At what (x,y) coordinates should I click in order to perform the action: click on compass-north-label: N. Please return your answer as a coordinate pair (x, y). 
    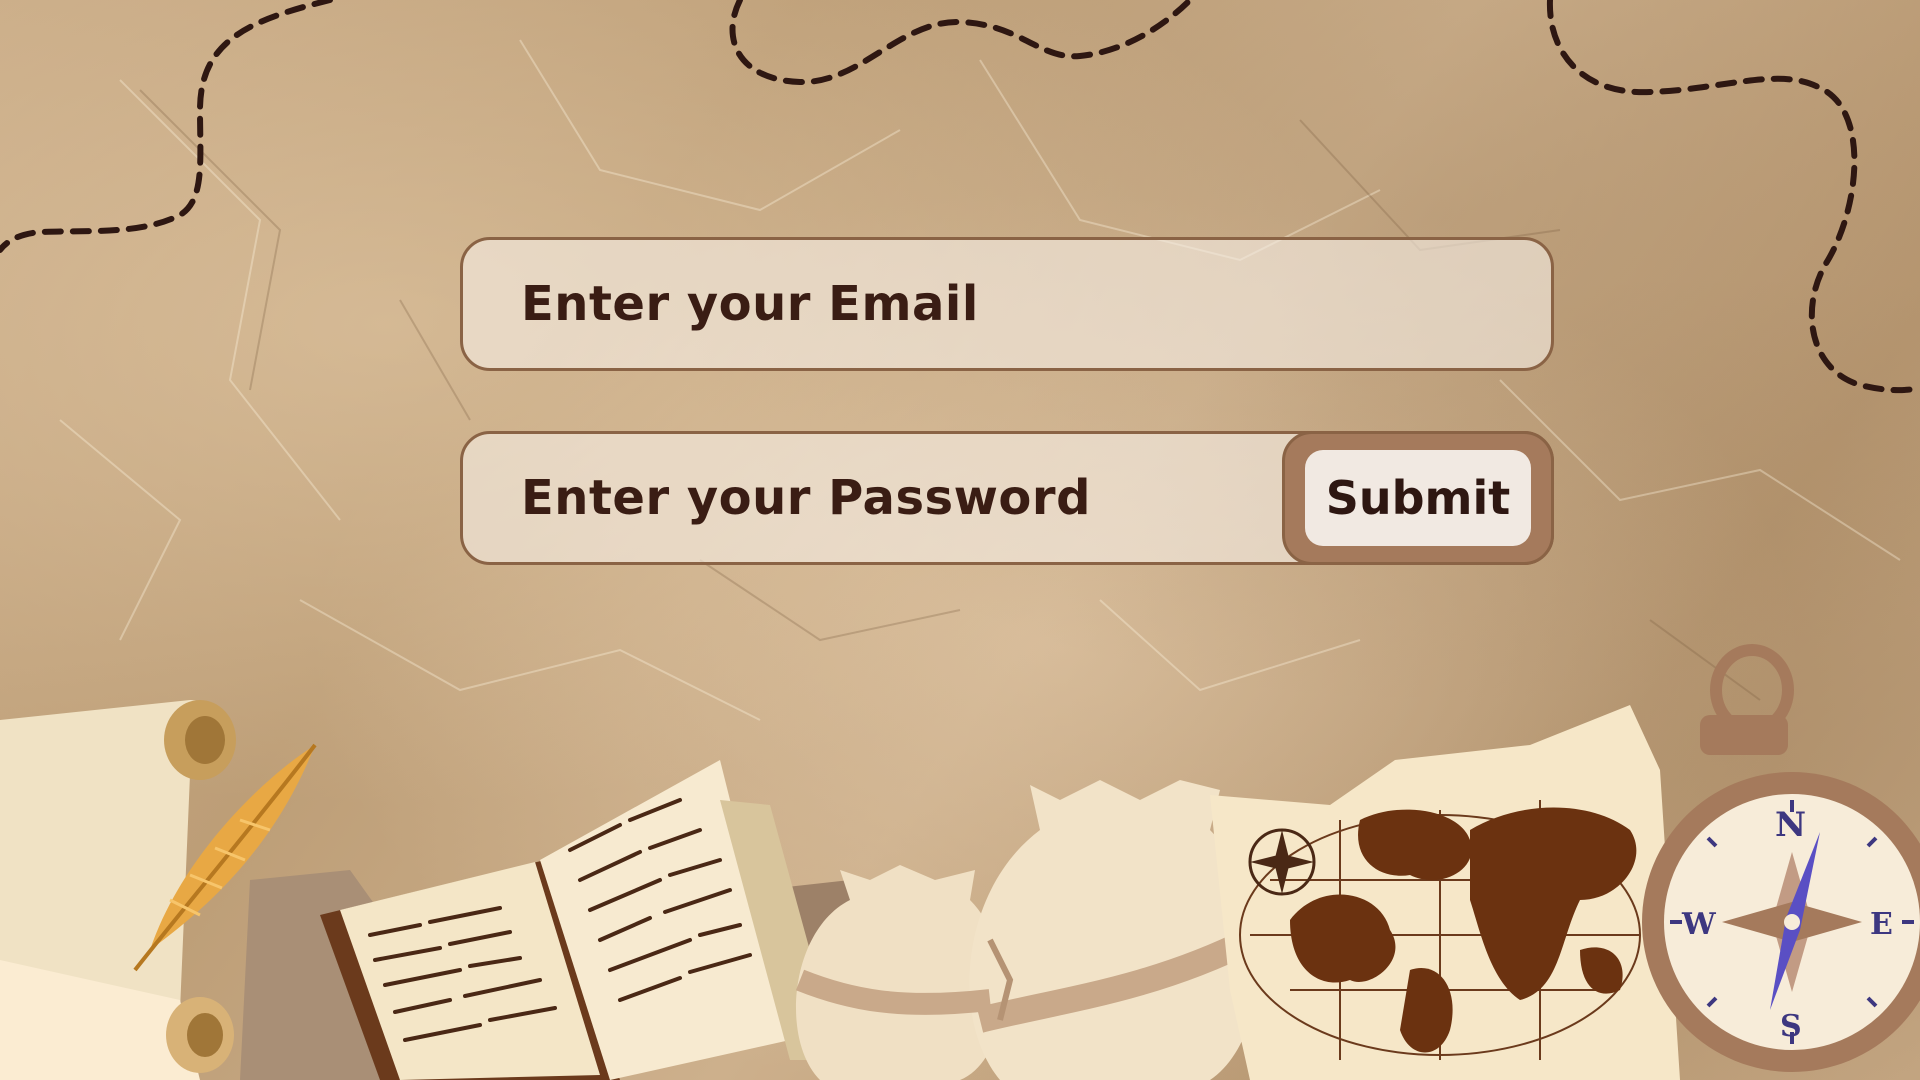
    Looking at the image, I should click on (1790, 825).